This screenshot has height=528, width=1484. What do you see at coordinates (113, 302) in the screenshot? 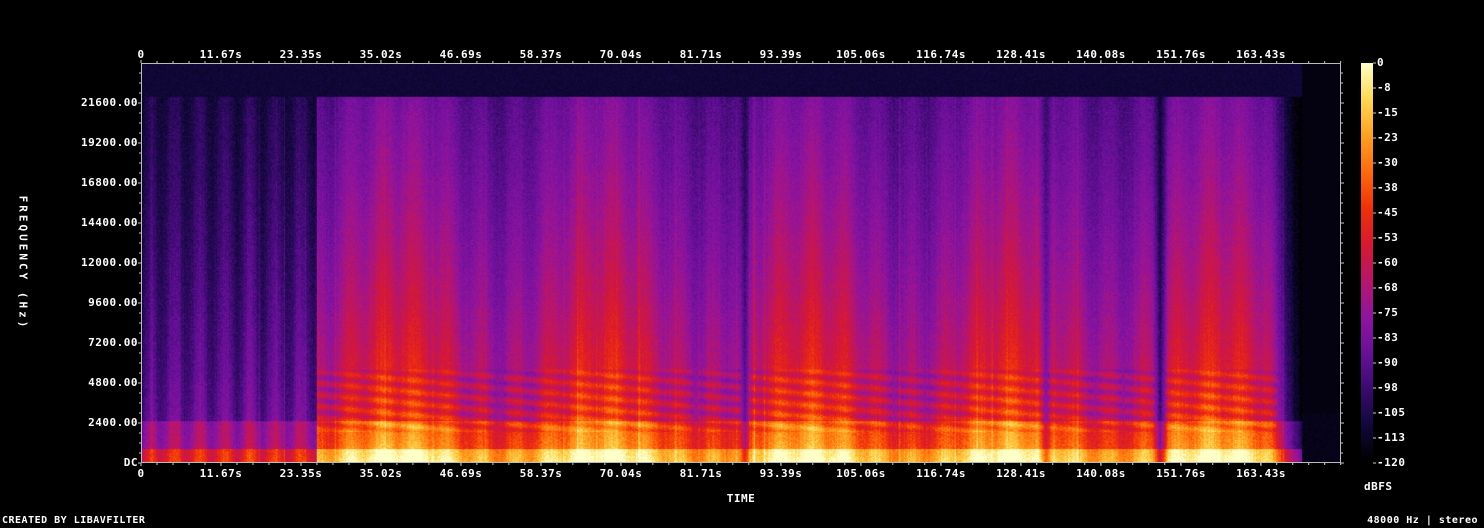
I see `y-tick-label: 9600.00` at bounding box center [113, 302].